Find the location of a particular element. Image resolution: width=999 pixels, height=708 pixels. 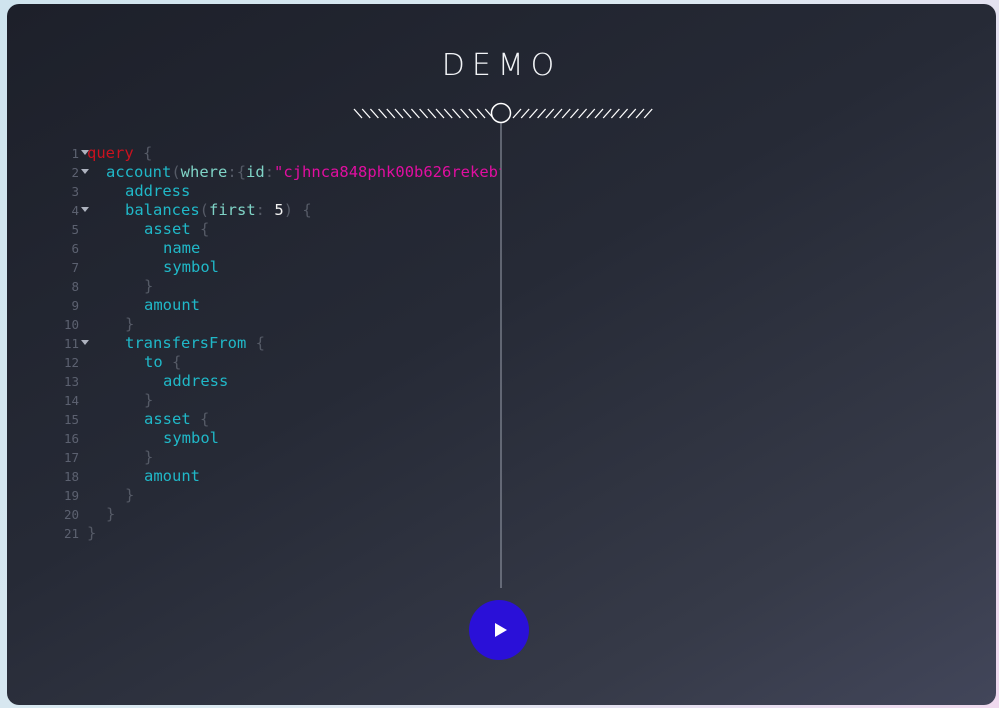

code-line: 4 balances(first: 5) { is located at coordinates (276, 210).